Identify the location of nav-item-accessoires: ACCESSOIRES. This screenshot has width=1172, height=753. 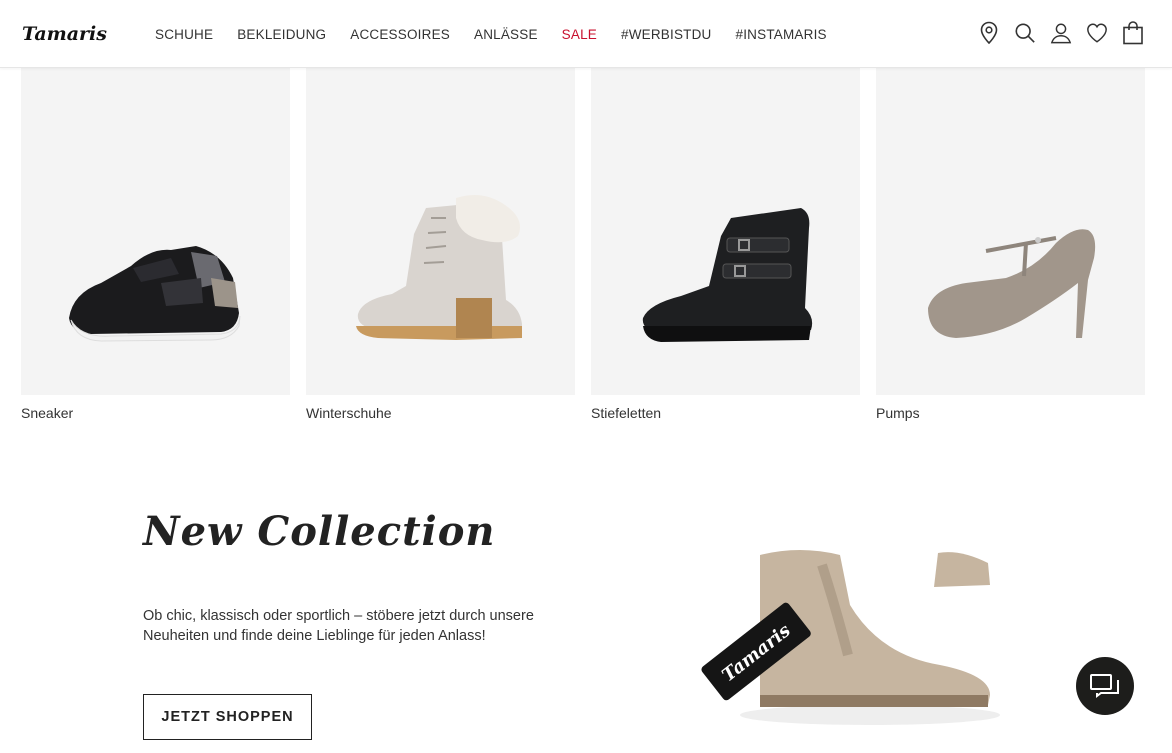
(400, 34).